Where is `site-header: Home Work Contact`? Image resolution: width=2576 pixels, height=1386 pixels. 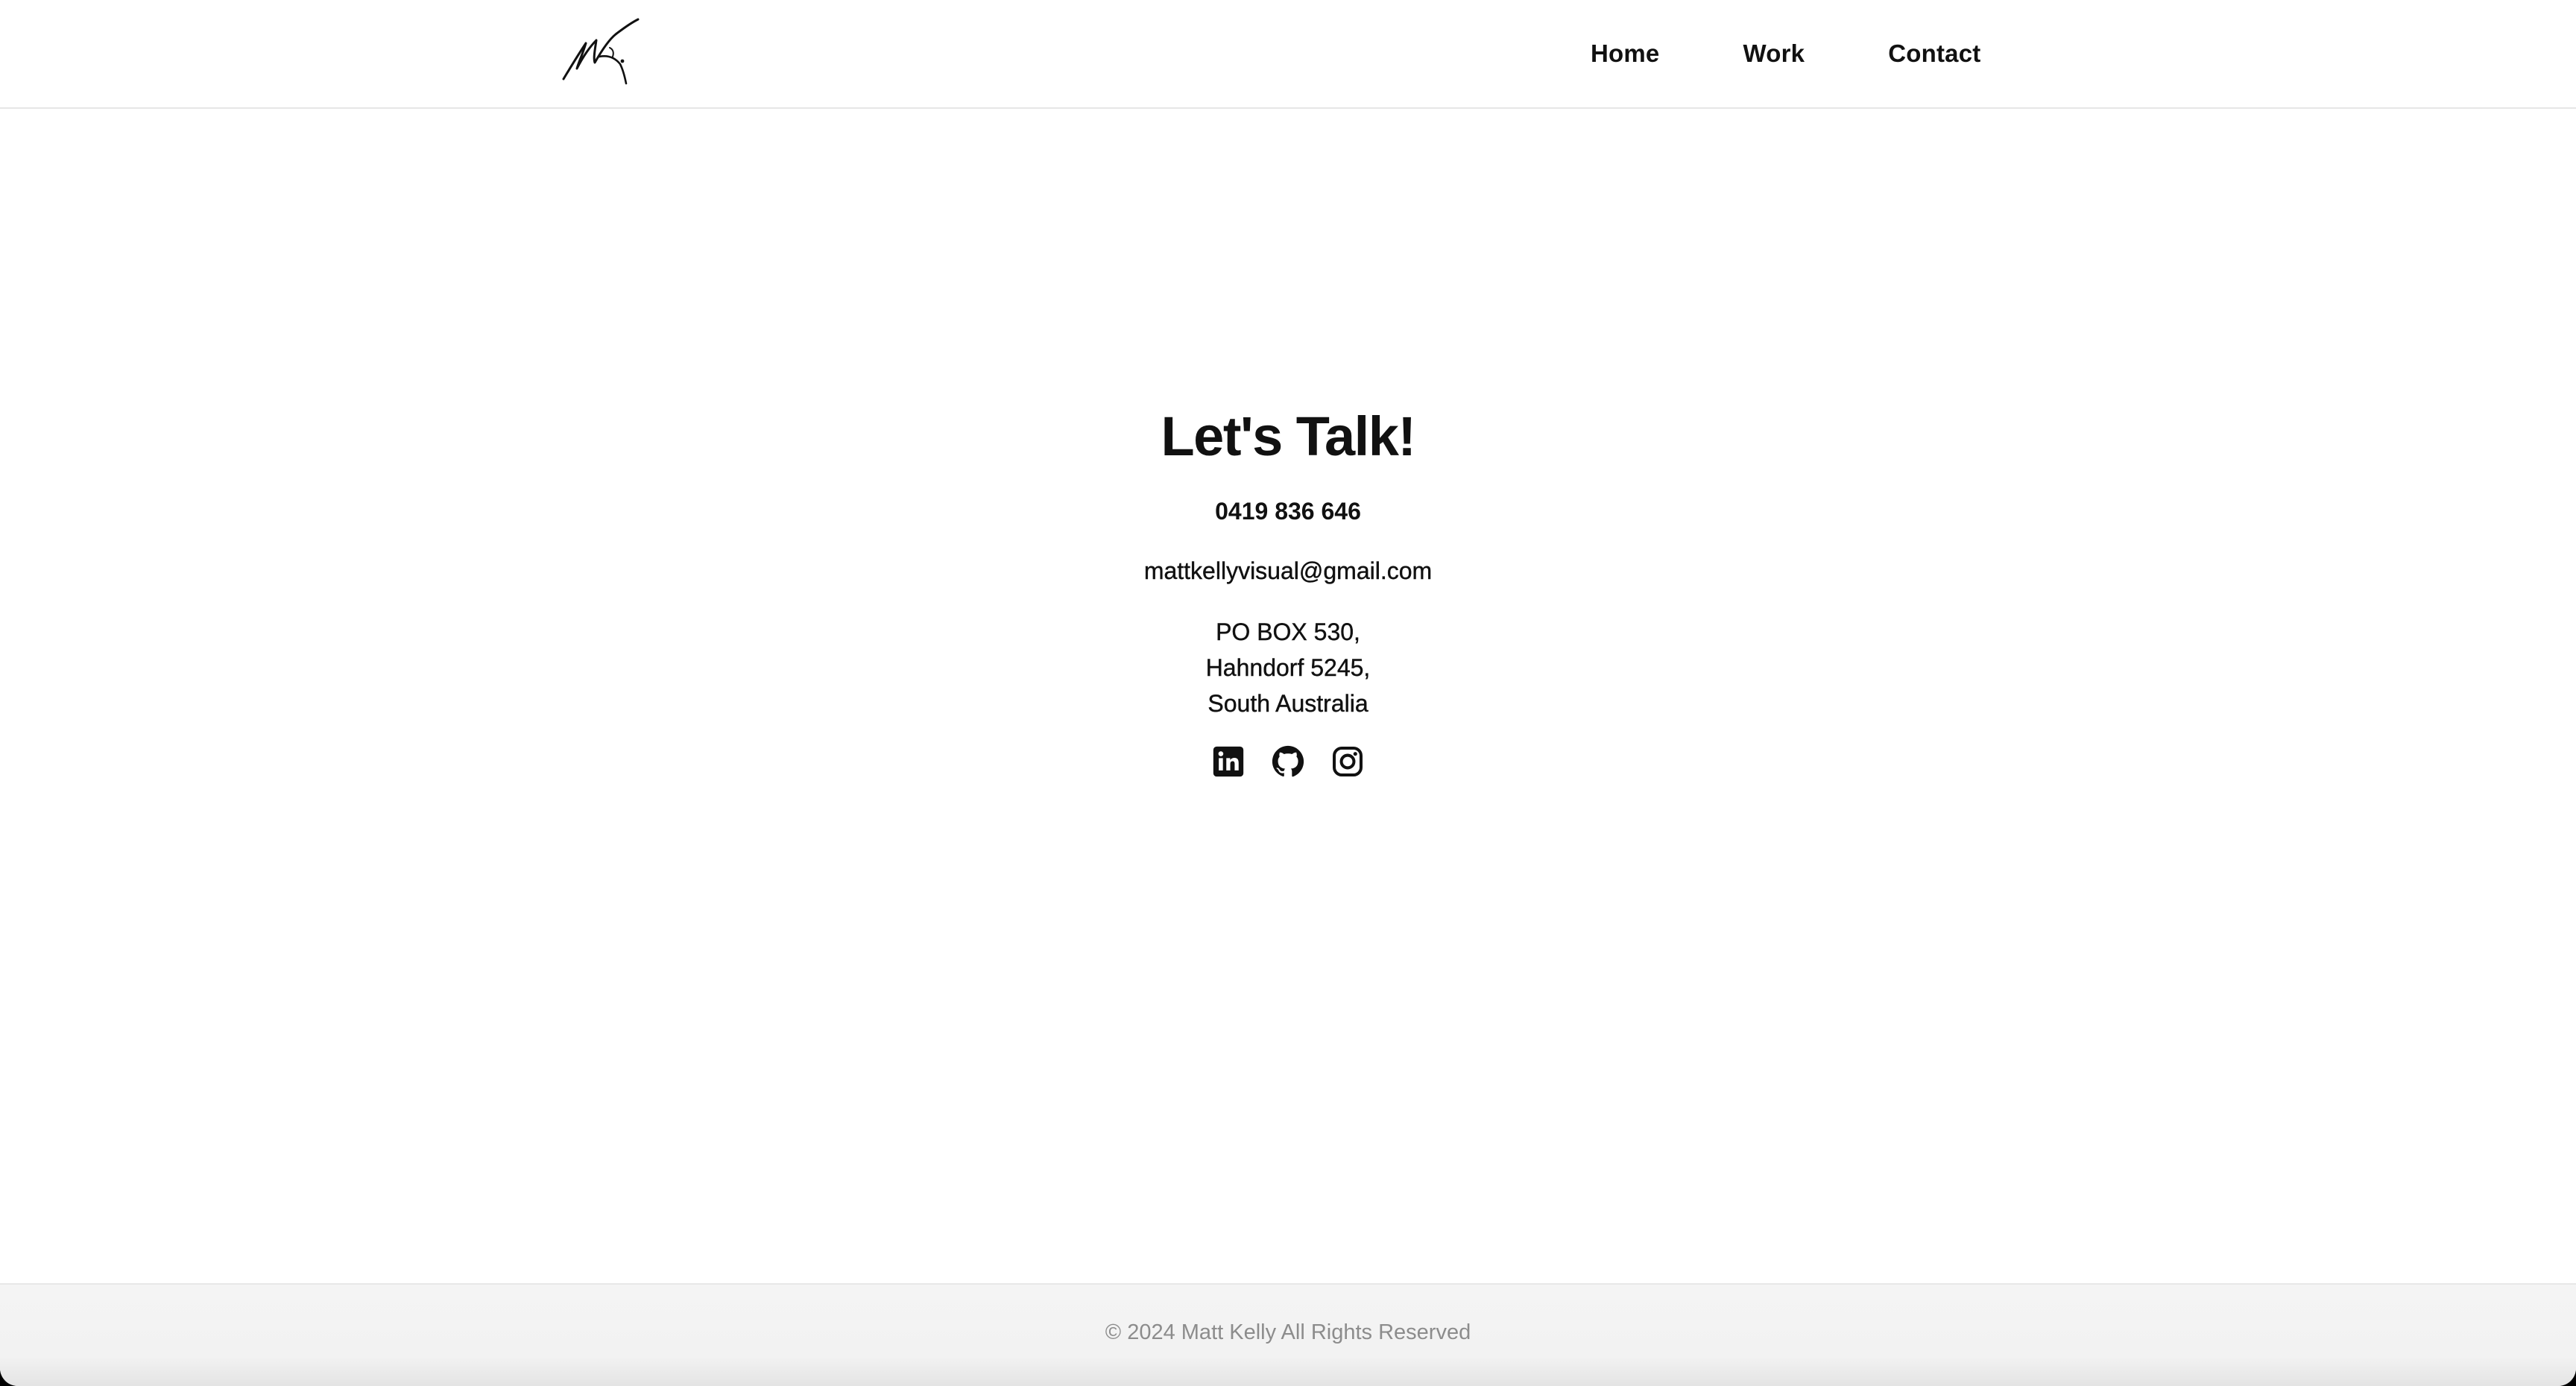 site-header: Home Work Contact is located at coordinates (1288, 54).